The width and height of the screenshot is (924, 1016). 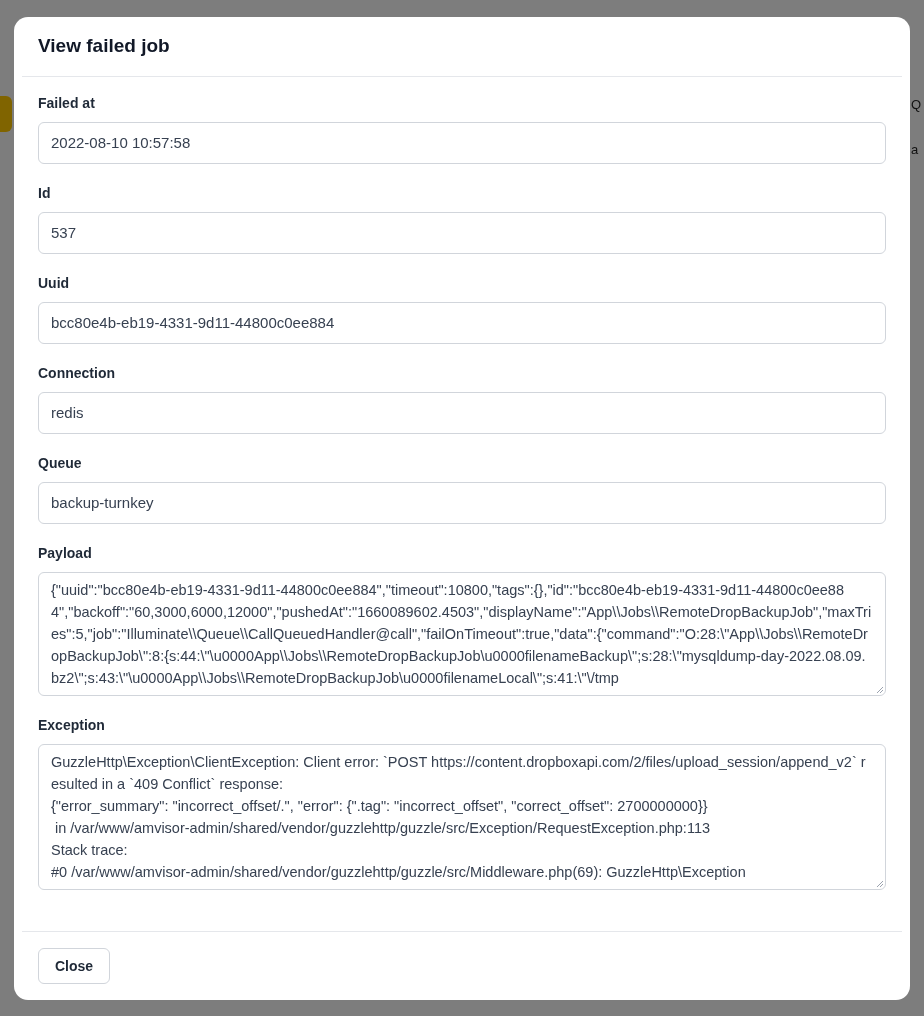 What do you see at coordinates (462, 817) in the screenshot?
I see `text-area: GuzzleHttp\Exception\ClientException: Client error: `POST https://content.dropboxapi.com/2/files/upload_session/append_v2` resulted in a `409 Conflict` response: {"error_summary": "incorrect_offset/.", "error": {".tag": "incorrect_offset", "correct_offset": 2700000000}} in /var/www/amvisor-admin/shared/vendor/guzzlehttp/guzzle/src/Exception/RequestException.php:113 Stack trace: #0 /var/www/amvisor-admin/shared/vendor/guzzlehttp/guzzle/src/Middleware.php(69): GuzzleHttp\Exception` at bounding box center [462, 817].